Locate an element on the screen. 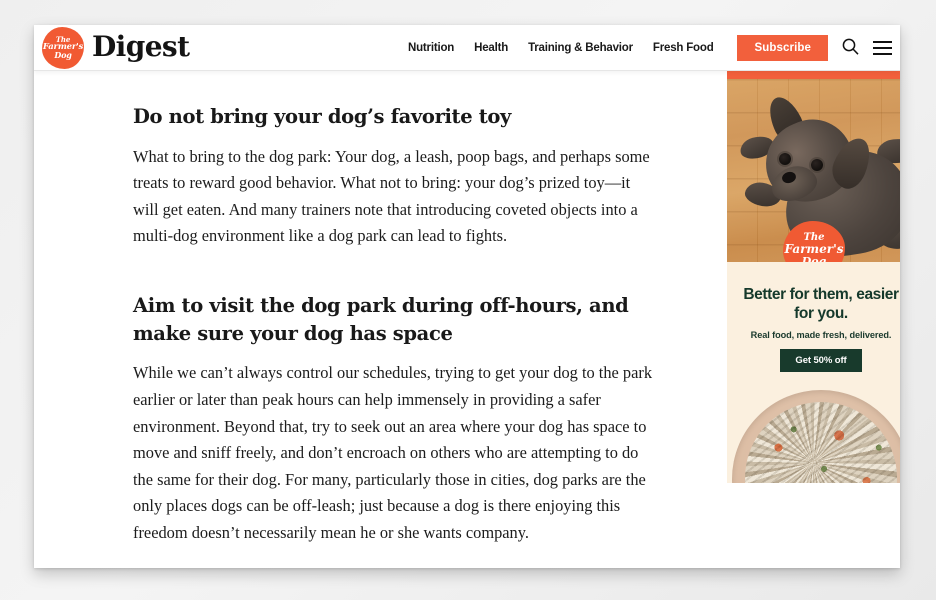  ad-subheadline: Real food, made fresh, delivered. is located at coordinates (821, 334).